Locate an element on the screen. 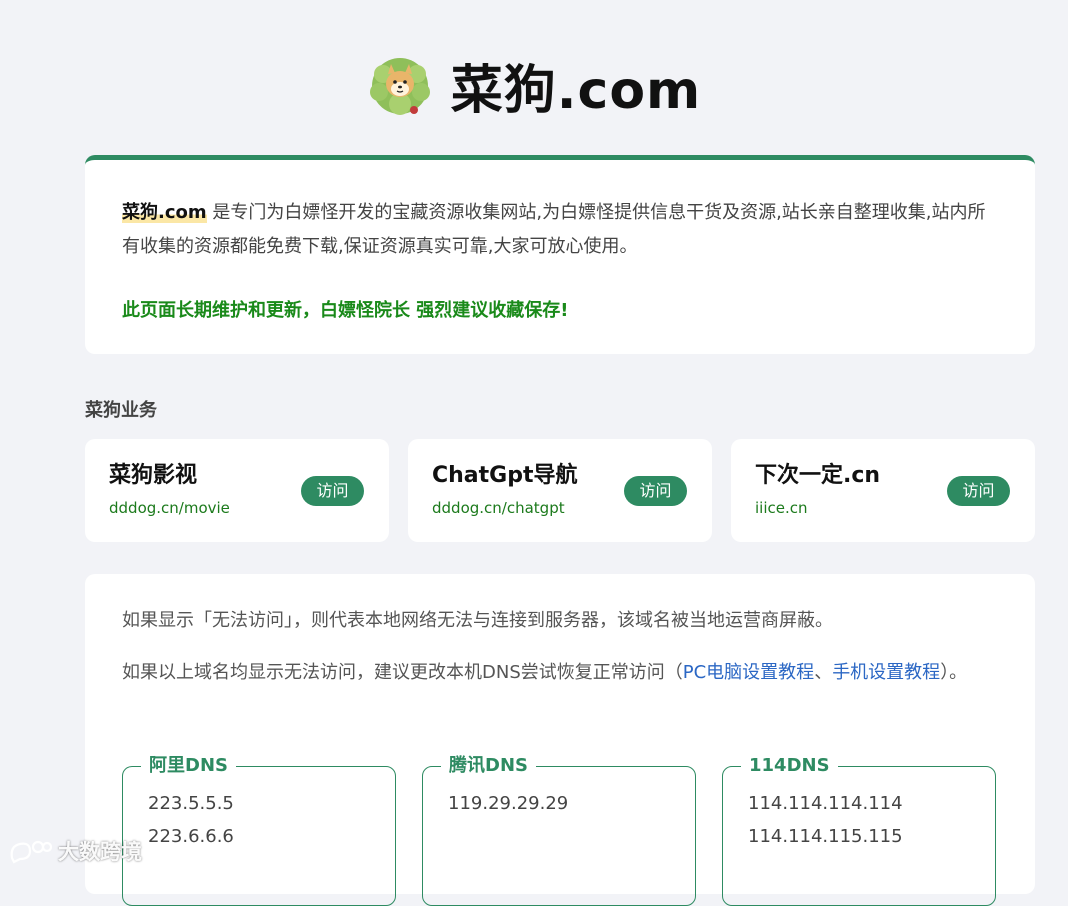  dns-ip: 114.114.115.115 is located at coordinates (825, 836).